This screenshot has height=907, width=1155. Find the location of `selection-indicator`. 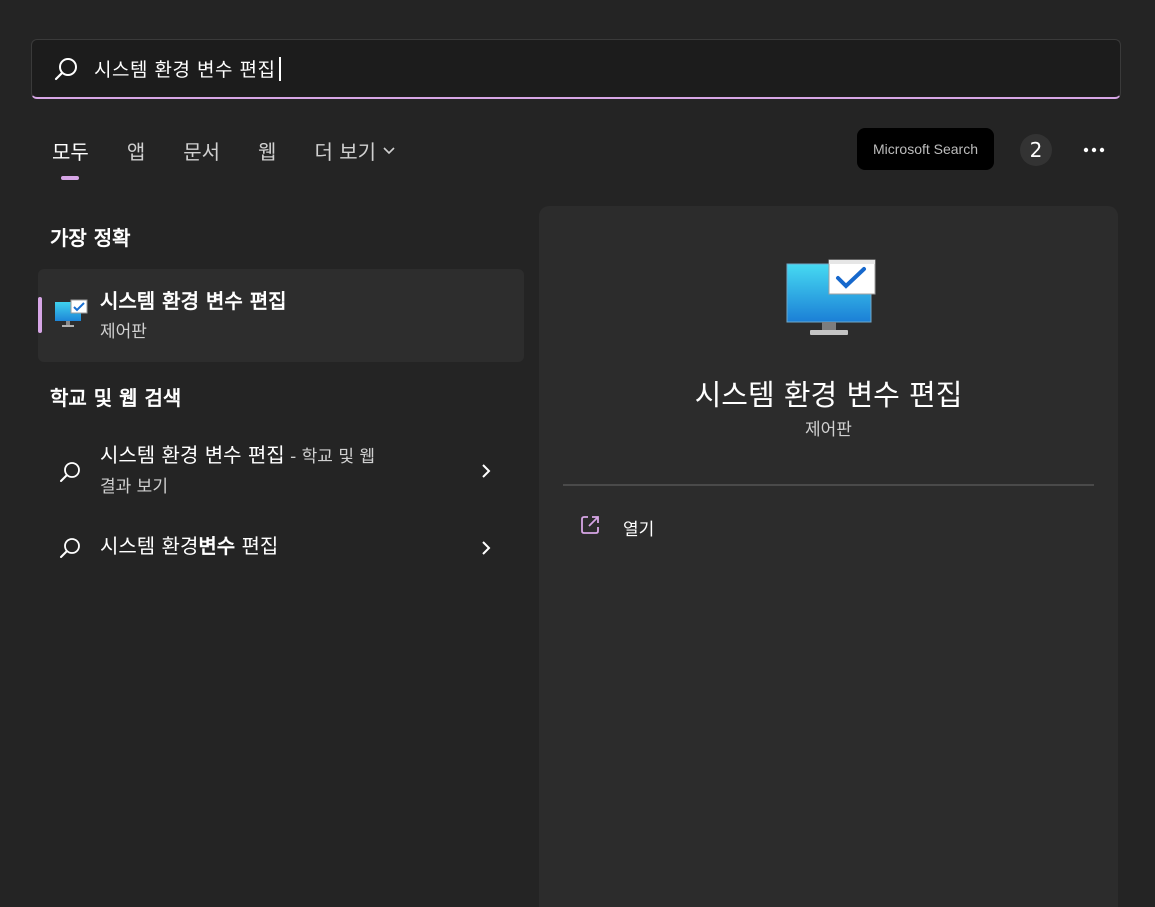

selection-indicator is located at coordinates (40, 315).